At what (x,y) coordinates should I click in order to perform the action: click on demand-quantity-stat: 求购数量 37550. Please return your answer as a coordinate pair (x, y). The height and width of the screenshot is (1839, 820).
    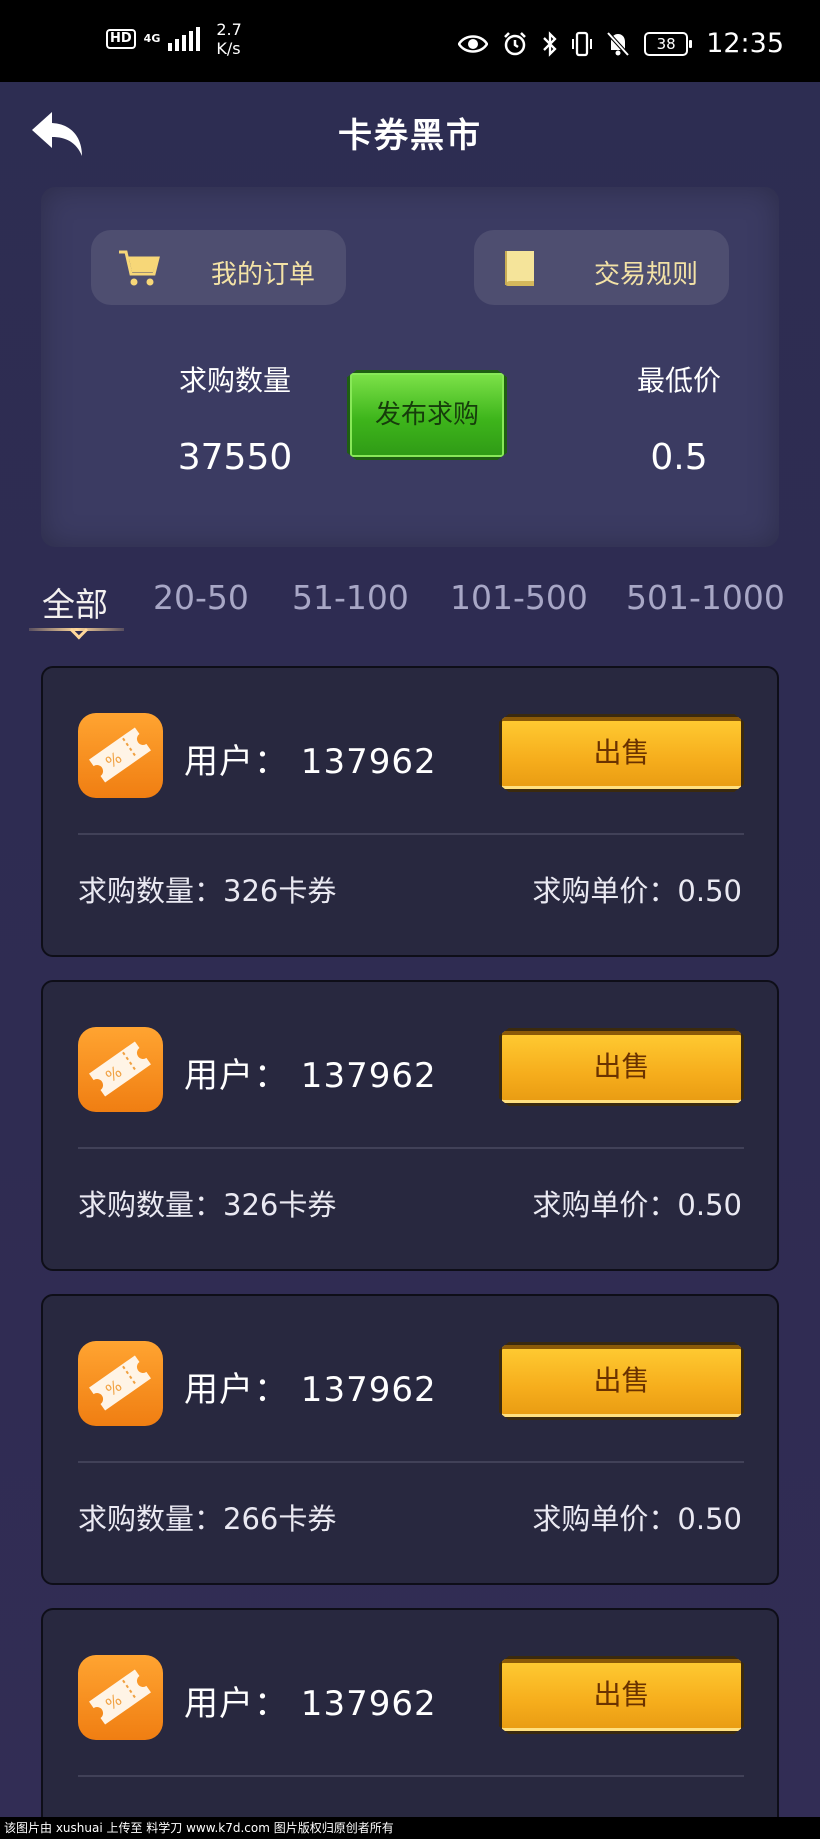
    Looking at the image, I should click on (235, 418).